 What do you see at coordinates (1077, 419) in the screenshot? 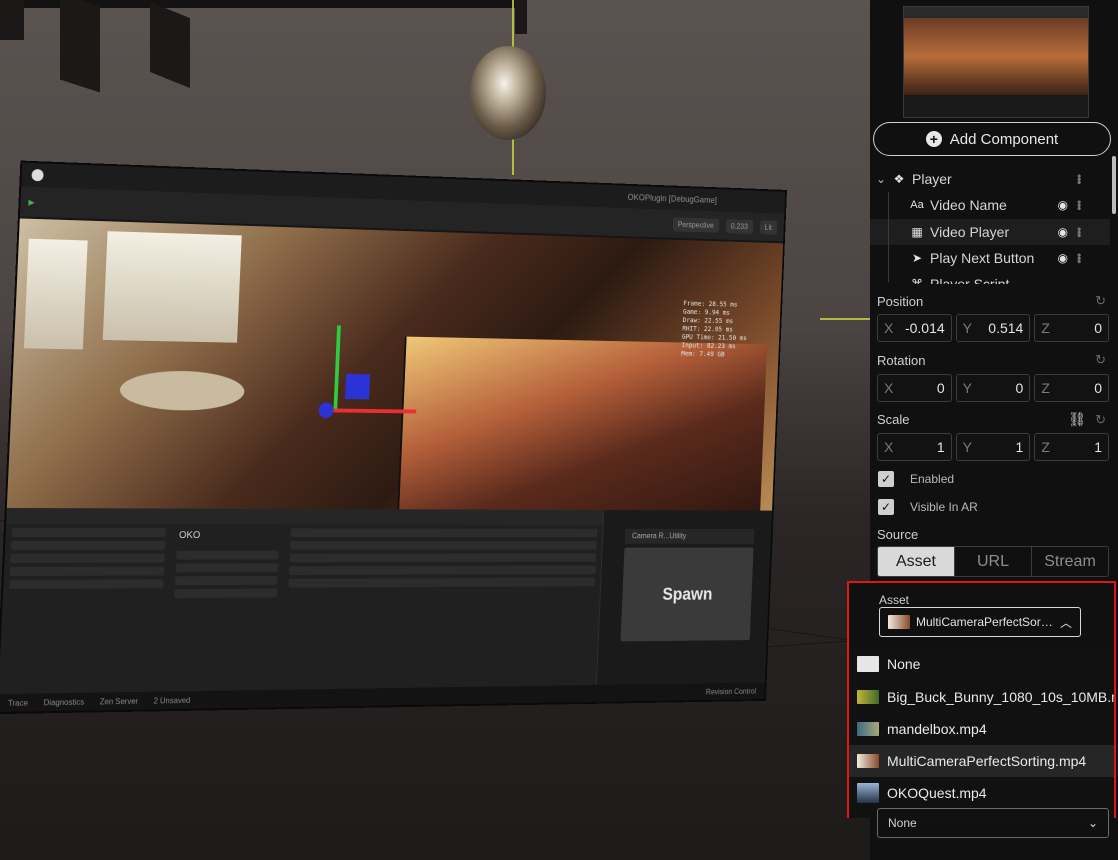
I see `link-icon: ⛓` at bounding box center [1077, 419].